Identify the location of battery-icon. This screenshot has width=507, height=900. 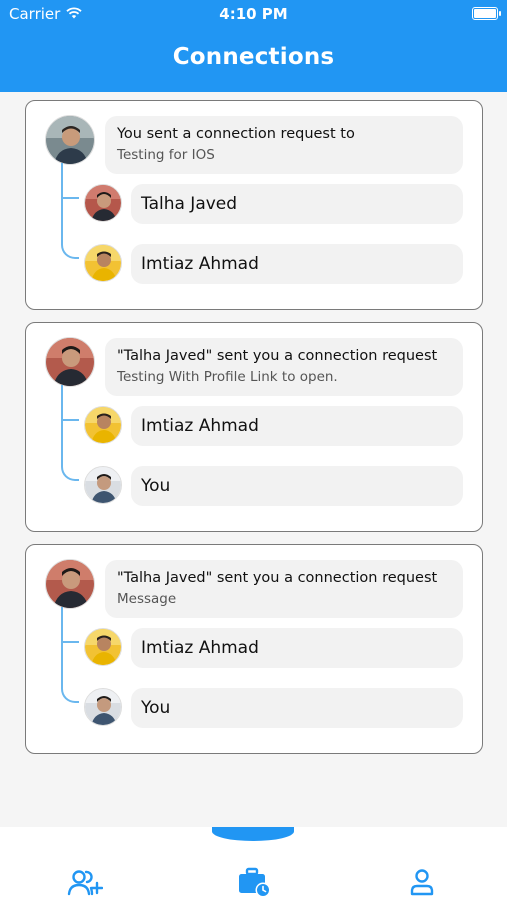
(486, 13).